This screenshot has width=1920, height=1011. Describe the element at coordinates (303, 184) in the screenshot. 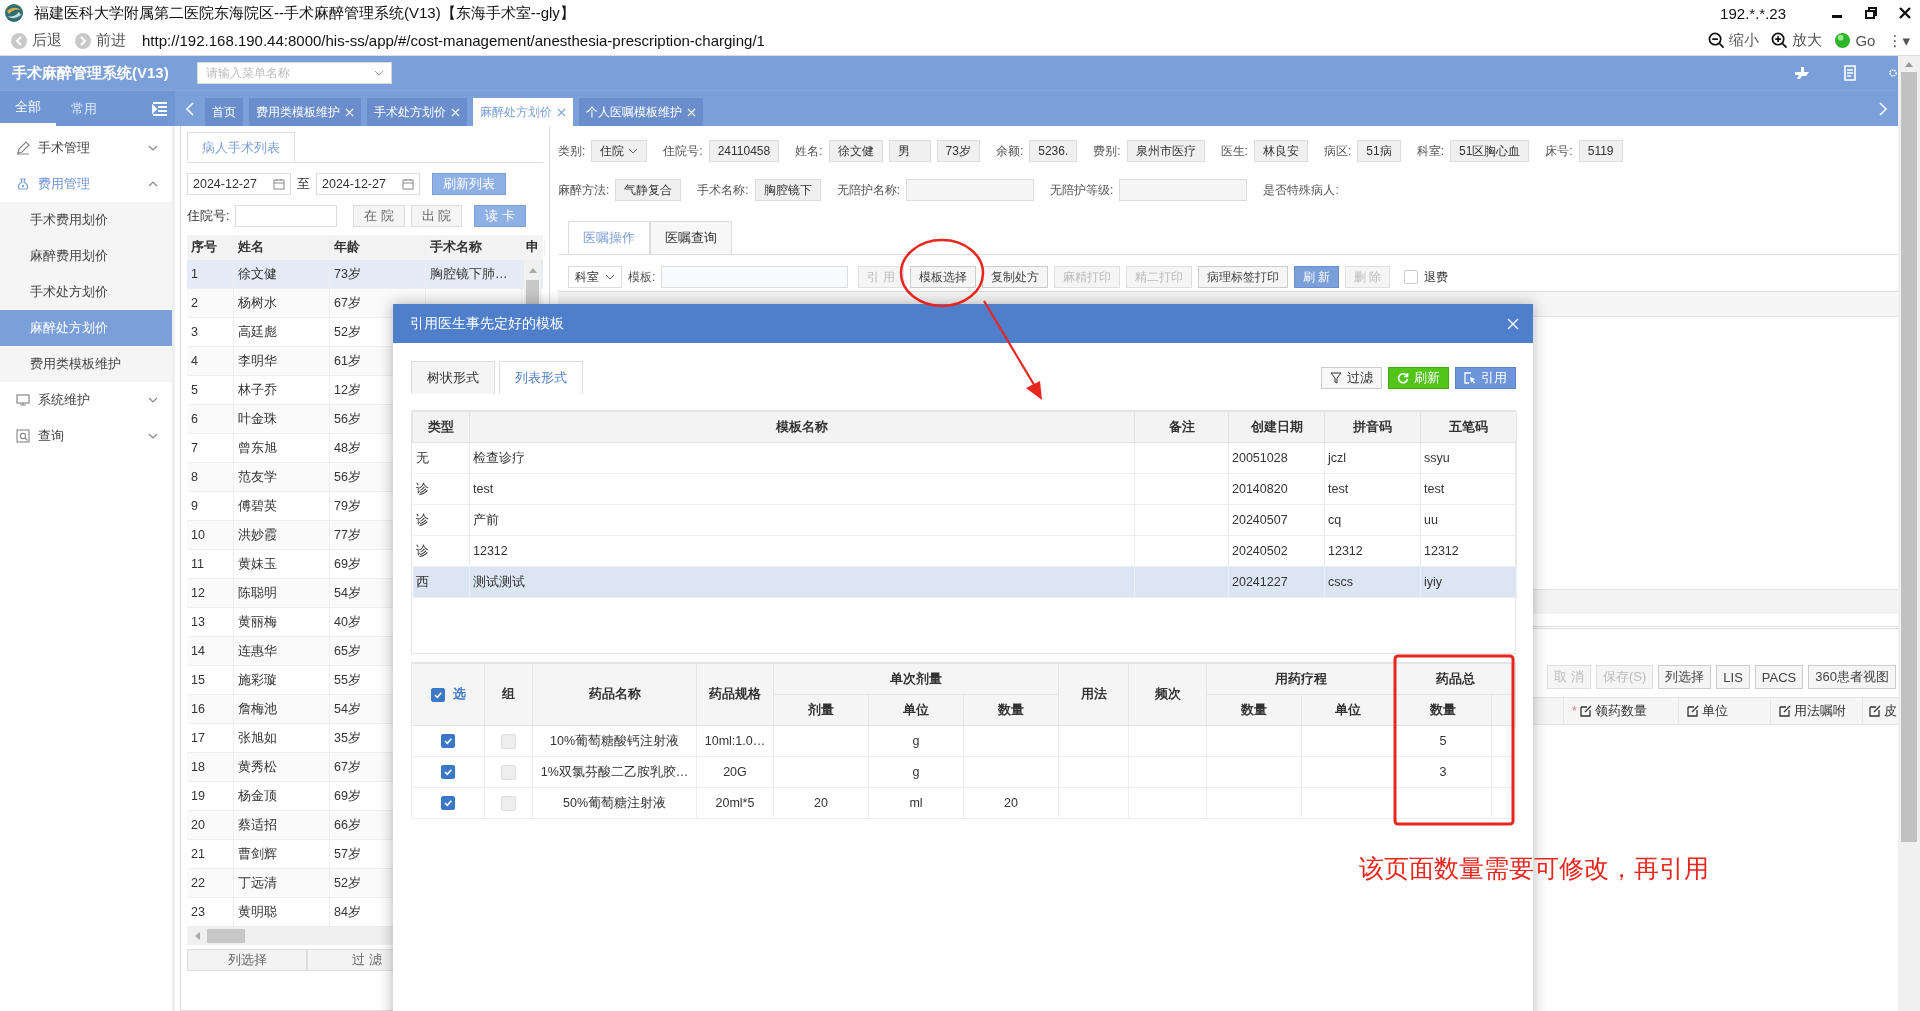

I see `date-separator: 至` at that location.